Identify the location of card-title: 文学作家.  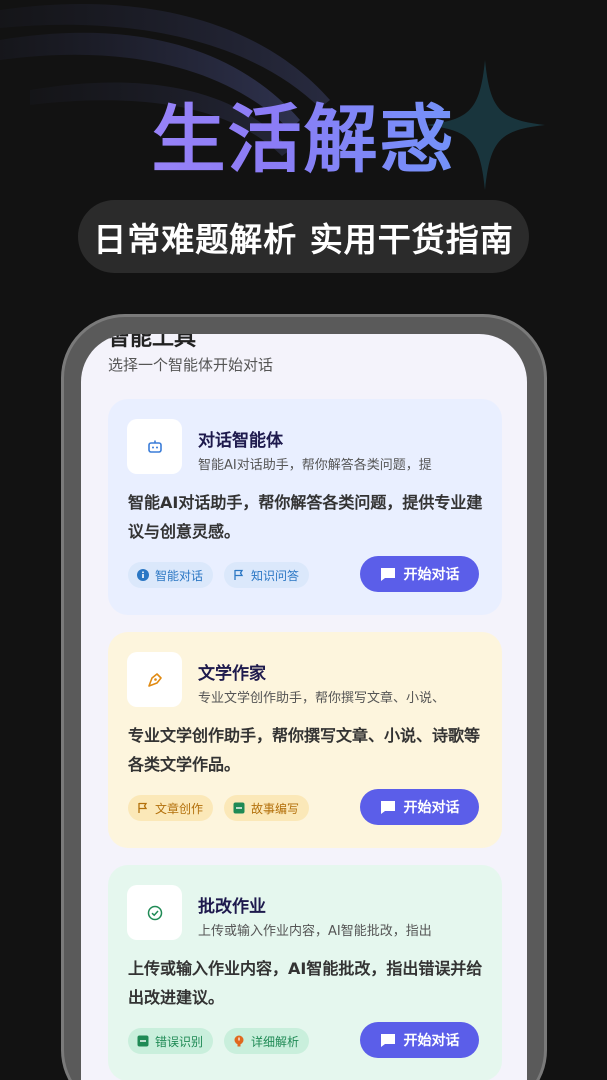
(232, 674).